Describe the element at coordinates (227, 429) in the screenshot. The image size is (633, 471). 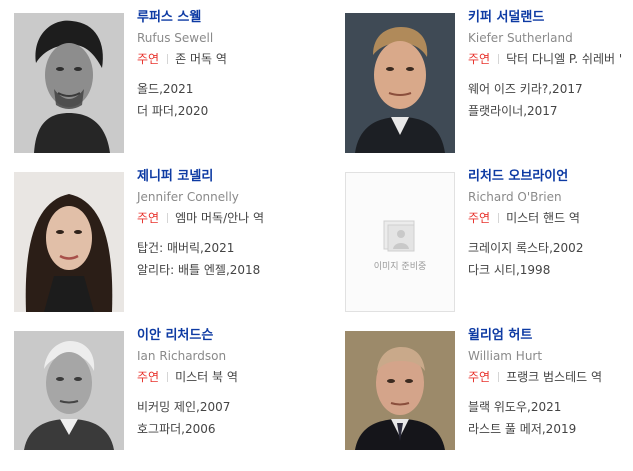
I see `work-link: 호그파더,2006` at that location.